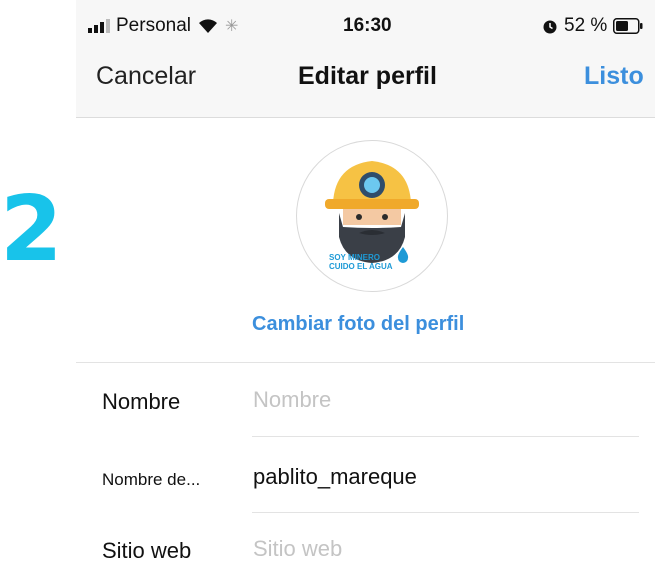  What do you see at coordinates (367, 25) in the screenshot?
I see `status-time: 16:30` at bounding box center [367, 25].